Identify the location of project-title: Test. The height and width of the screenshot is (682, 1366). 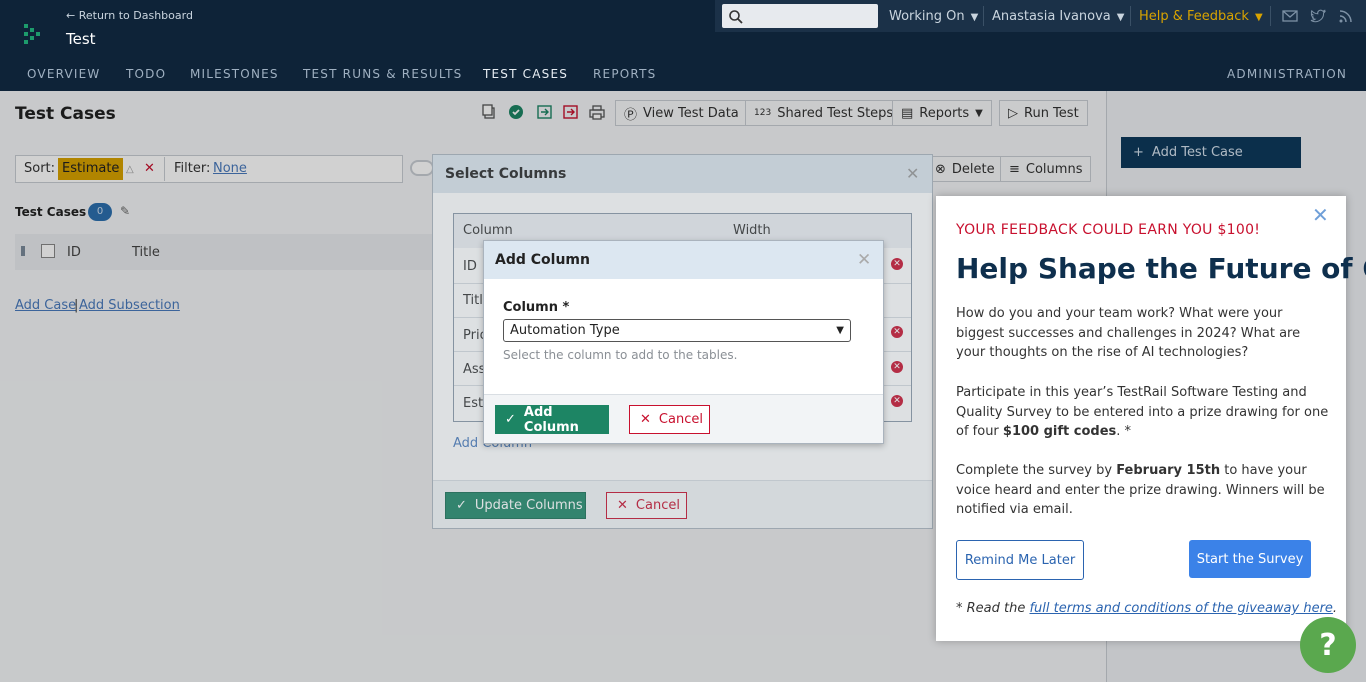
(81, 39).